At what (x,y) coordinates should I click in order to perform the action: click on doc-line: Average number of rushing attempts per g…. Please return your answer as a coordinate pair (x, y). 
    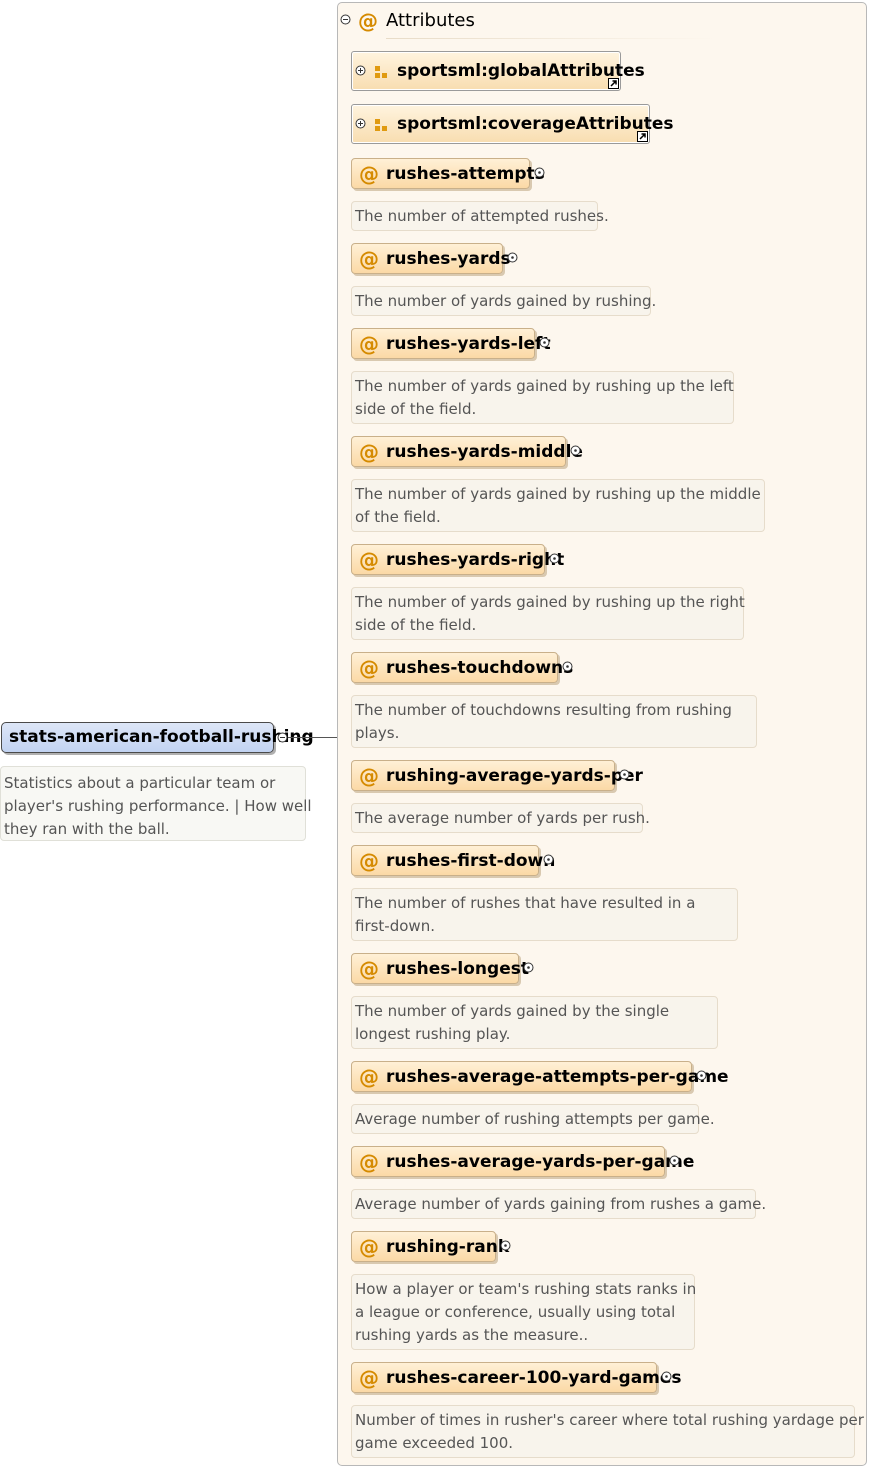
    Looking at the image, I should click on (535, 1119).